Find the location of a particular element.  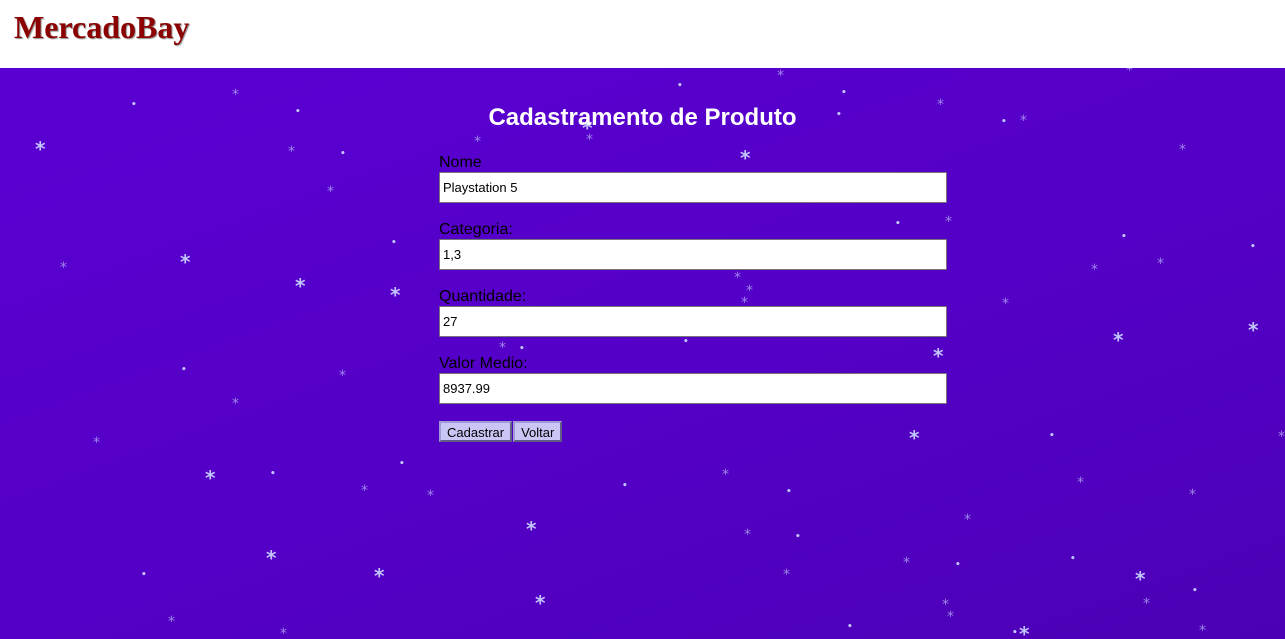

average-value-input is located at coordinates (693, 388).